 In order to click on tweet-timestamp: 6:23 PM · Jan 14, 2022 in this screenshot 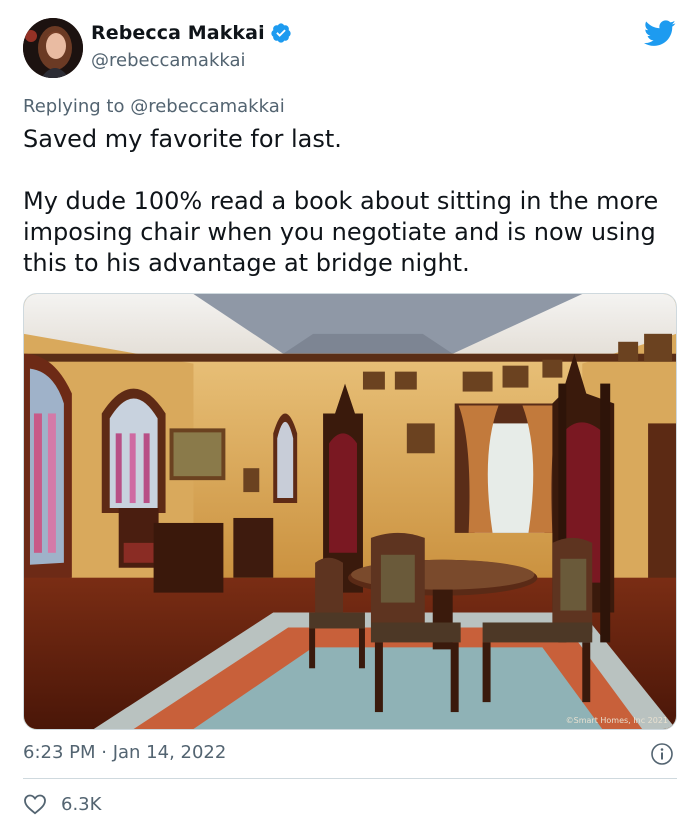, I will do `click(124, 752)`.